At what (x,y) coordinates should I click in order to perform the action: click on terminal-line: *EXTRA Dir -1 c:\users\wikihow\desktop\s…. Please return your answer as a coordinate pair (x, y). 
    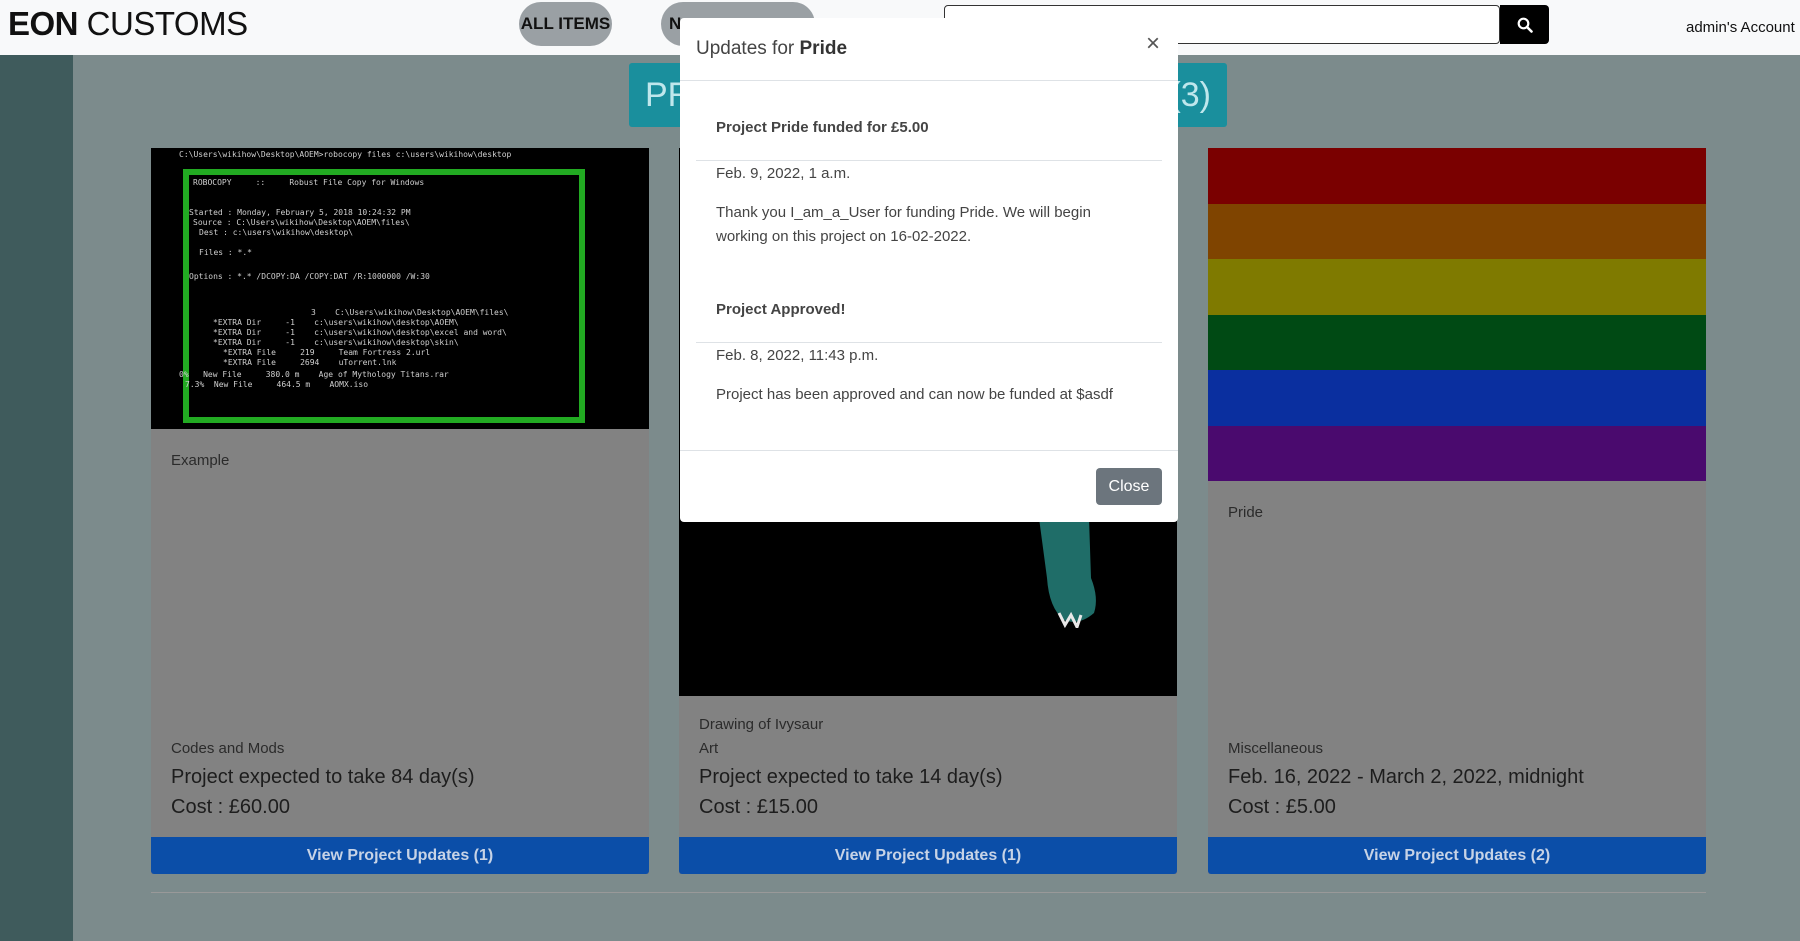
    Looking at the image, I should click on (336, 342).